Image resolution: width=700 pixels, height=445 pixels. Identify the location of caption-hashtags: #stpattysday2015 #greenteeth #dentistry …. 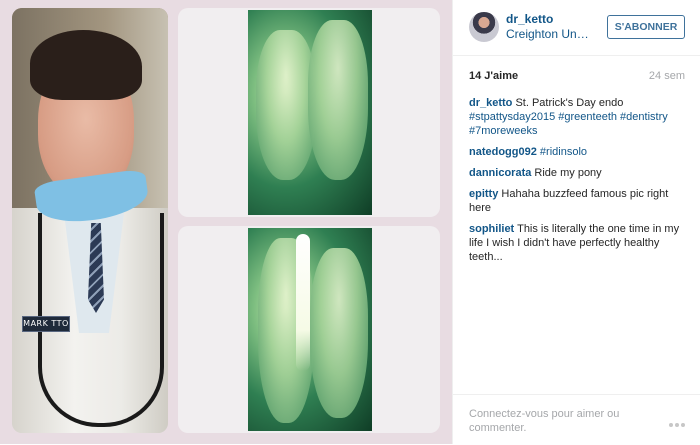
(568, 124).